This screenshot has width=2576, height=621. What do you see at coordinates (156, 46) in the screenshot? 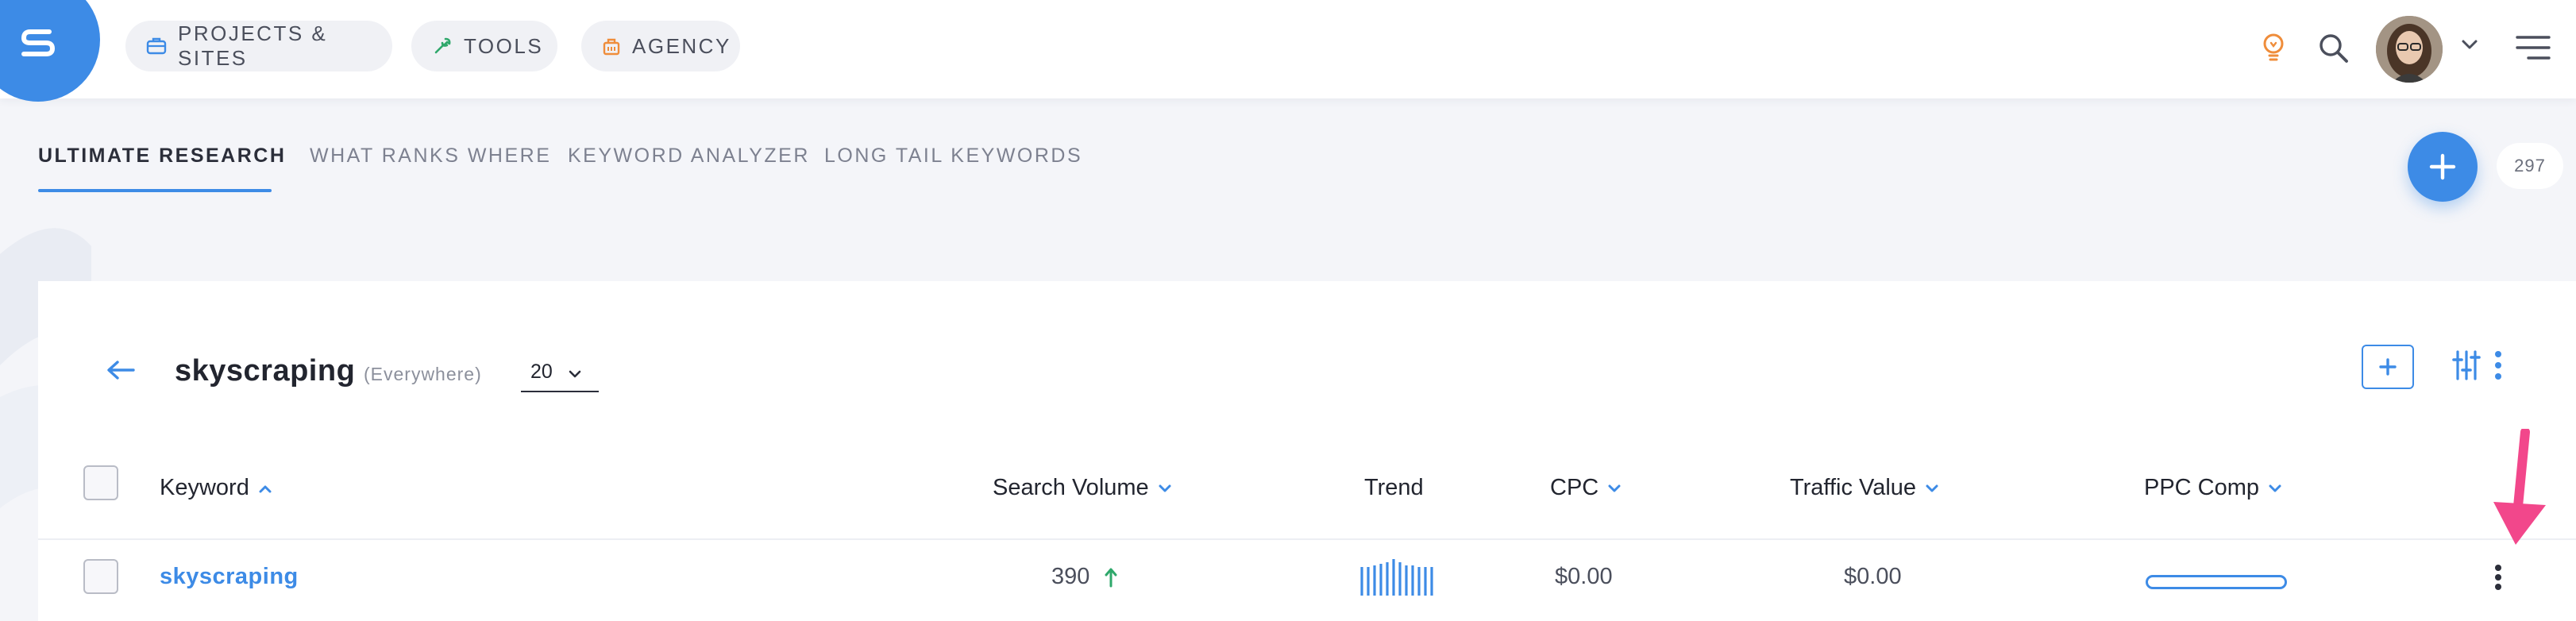
I see `briefcase-icon` at bounding box center [156, 46].